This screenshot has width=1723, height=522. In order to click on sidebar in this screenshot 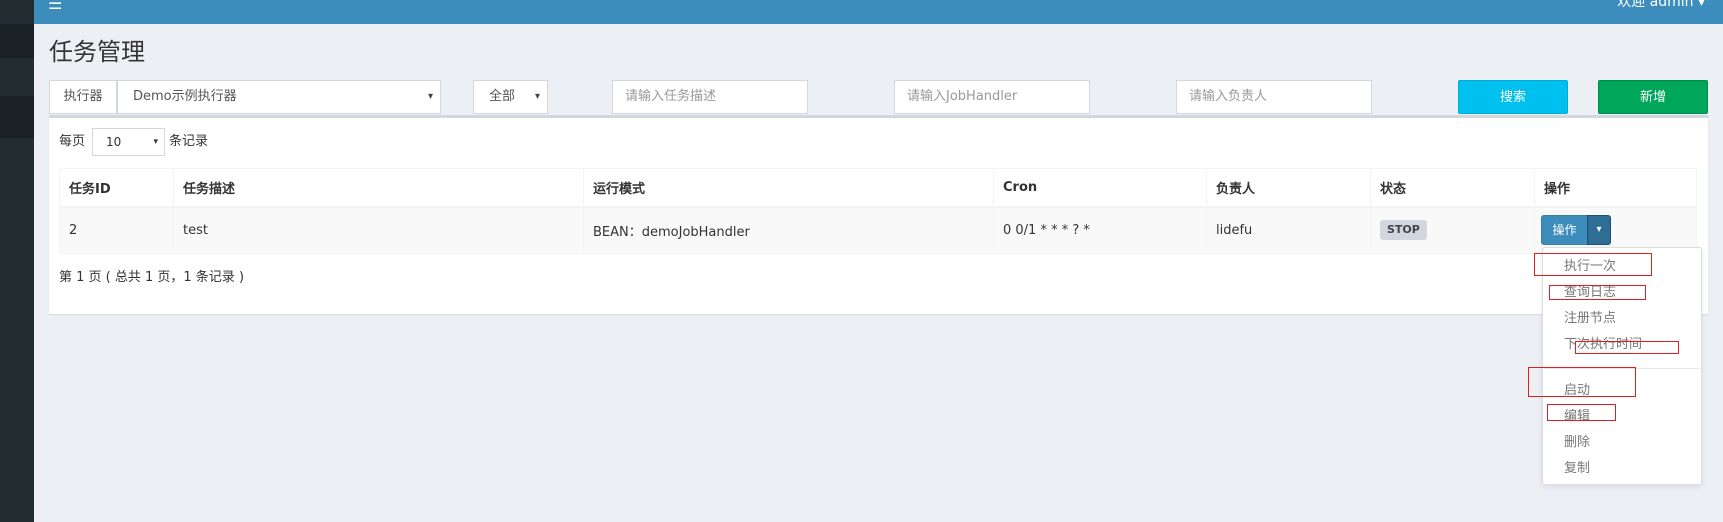, I will do `click(17, 261)`.